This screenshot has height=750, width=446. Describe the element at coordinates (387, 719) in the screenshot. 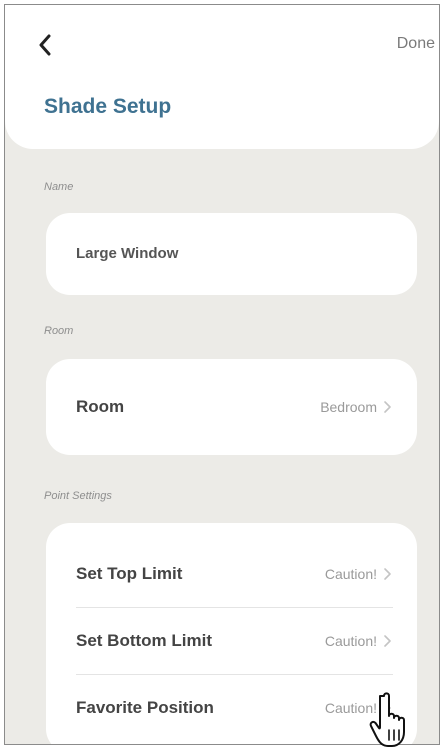

I see `hand-cursor-icon` at that location.